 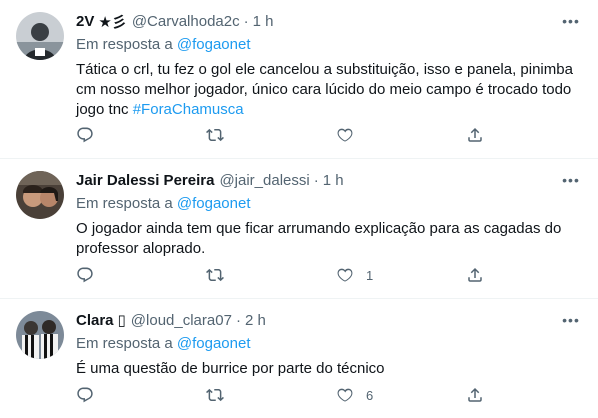 I want to click on tweet-header: 2V ★彡 @Carvalhoda2c · 1 h, so click(x=329, y=21).